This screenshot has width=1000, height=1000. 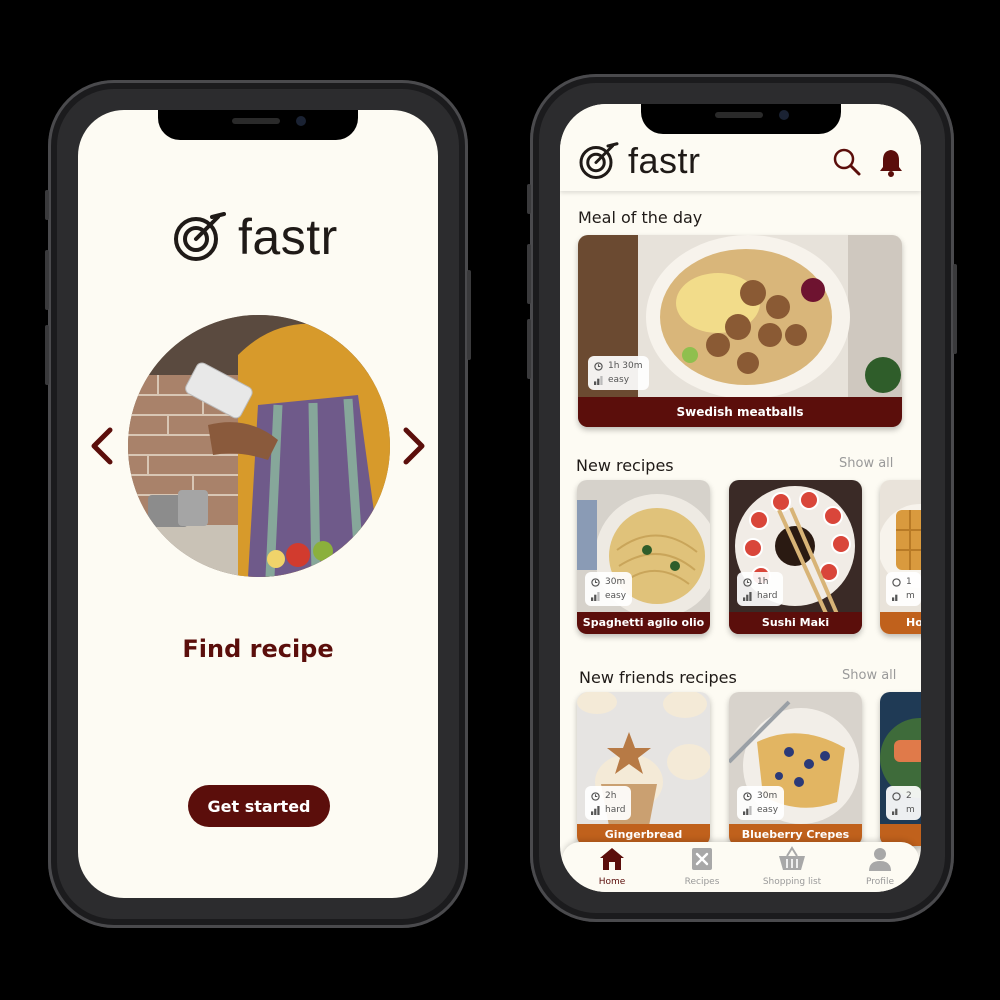 I want to click on recipe-time: 2, so click(x=909, y=796).